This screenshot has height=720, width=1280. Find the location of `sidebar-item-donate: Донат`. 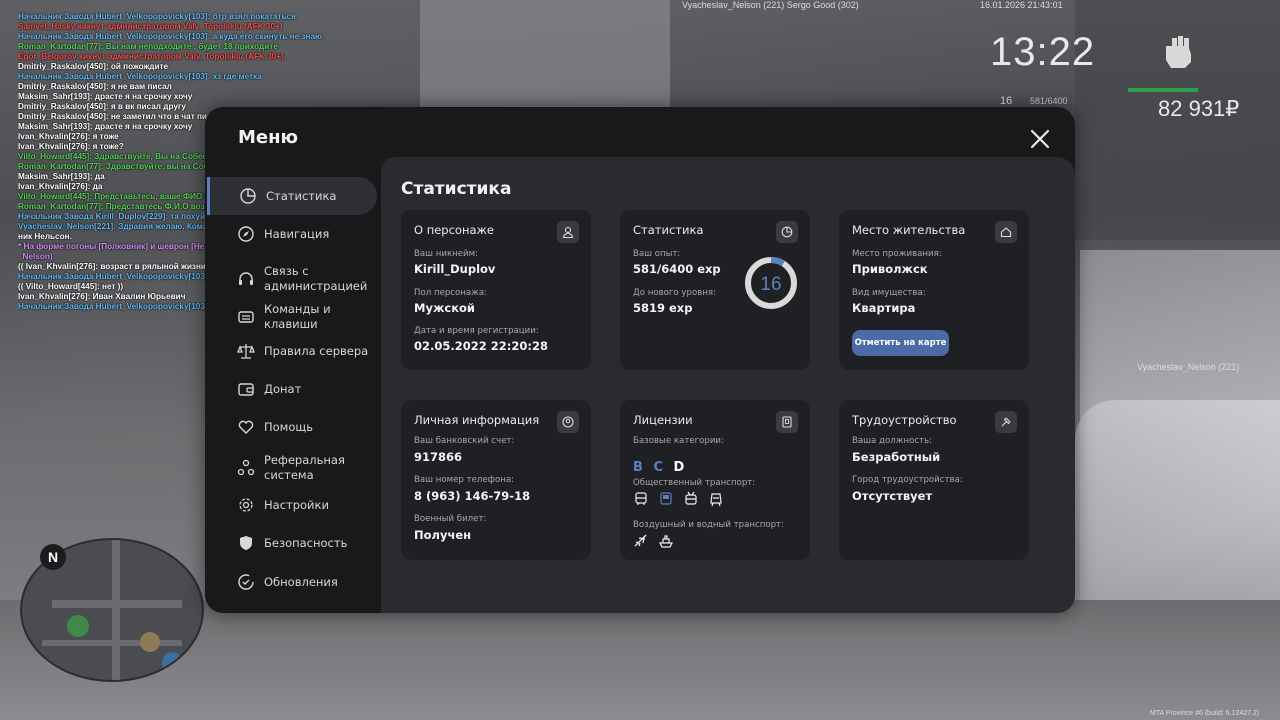

sidebar-item-donate: Донат is located at coordinates (290, 389).